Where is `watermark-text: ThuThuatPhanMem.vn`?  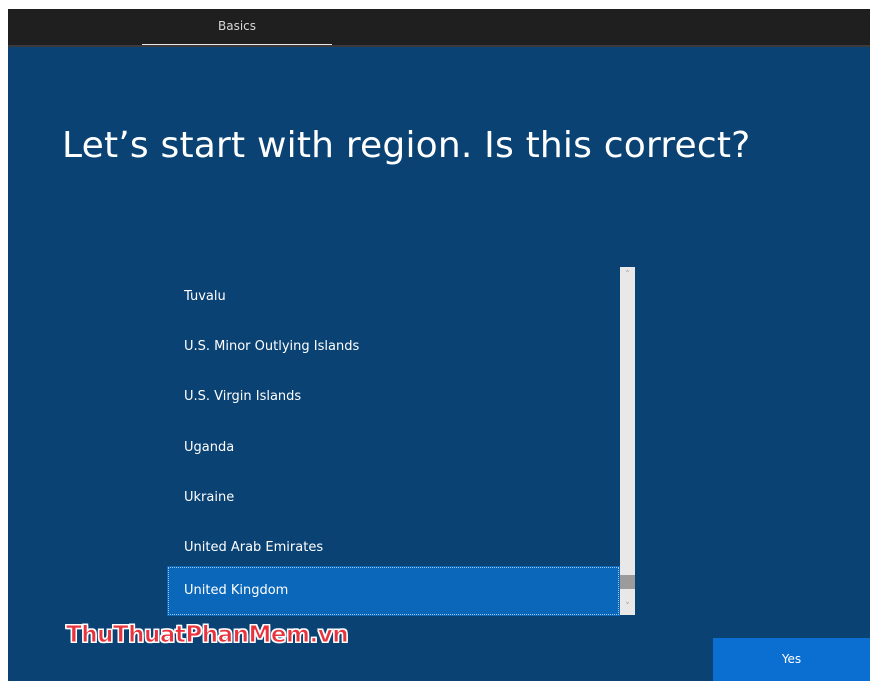
watermark-text: ThuThuatPhanMem.vn is located at coordinates (207, 635).